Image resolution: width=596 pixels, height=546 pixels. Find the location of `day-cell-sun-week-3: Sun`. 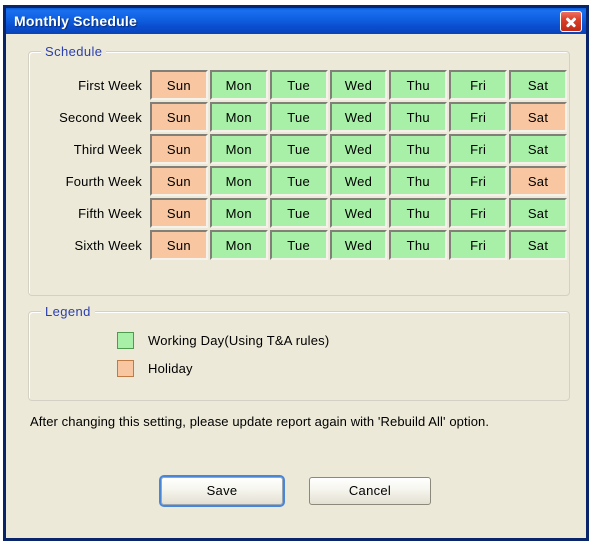

day-cell-sun-week-3: Sun is located at coordinates (179, 149).